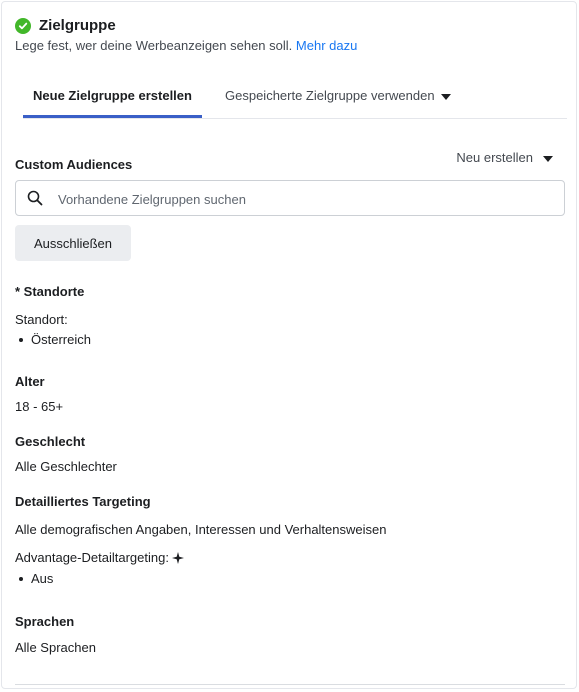  What do you see at coordinates (290, 684) in the screenshot?
I see `section-divider` at bounding box center [290, 684].